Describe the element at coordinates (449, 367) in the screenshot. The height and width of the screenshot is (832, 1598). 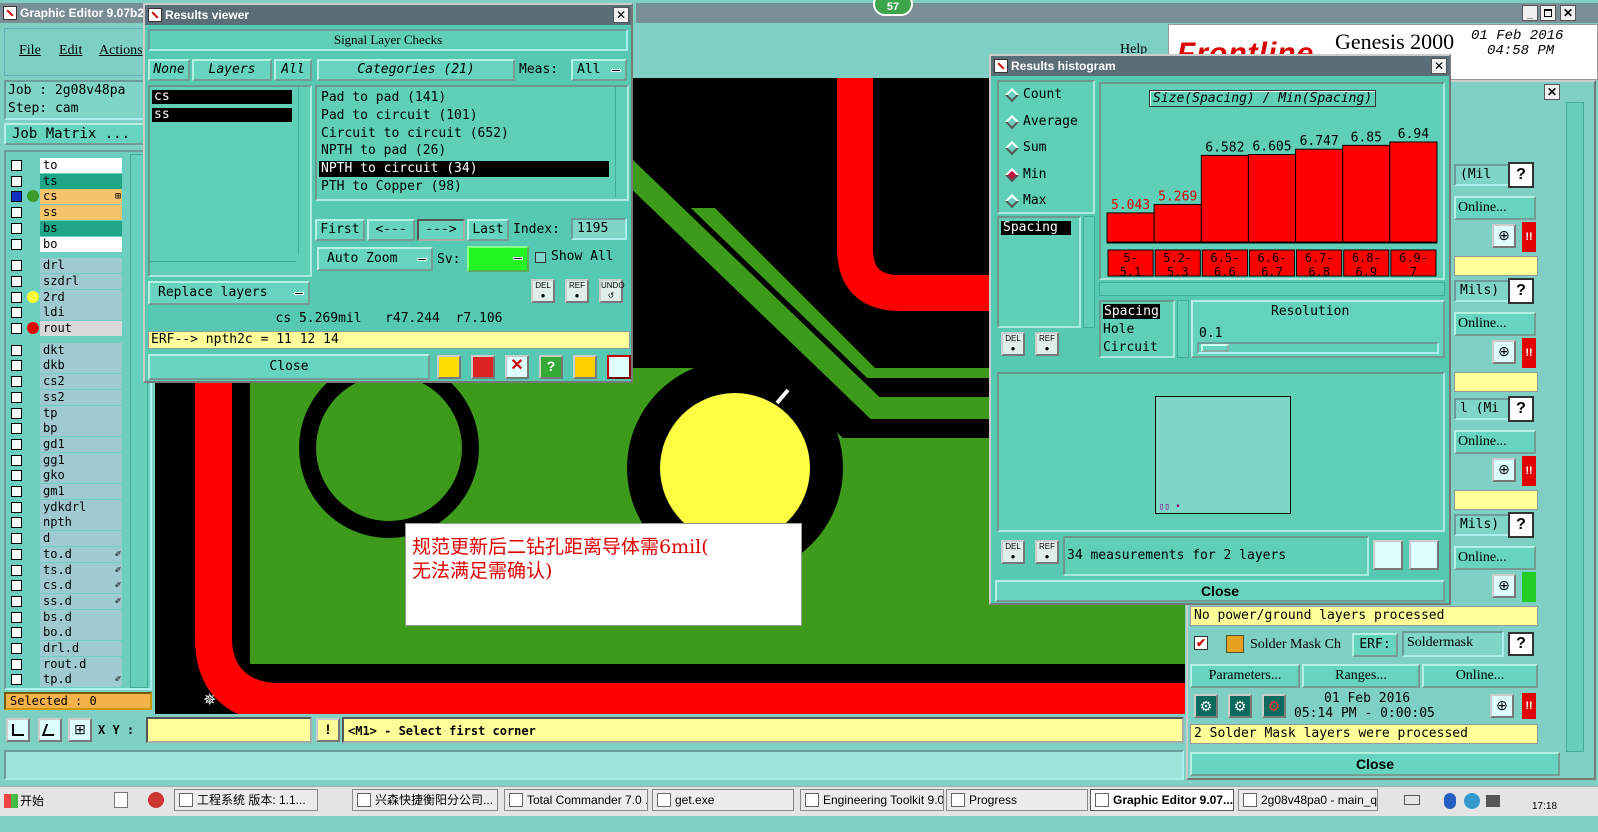
I see `report-icon` at that location.